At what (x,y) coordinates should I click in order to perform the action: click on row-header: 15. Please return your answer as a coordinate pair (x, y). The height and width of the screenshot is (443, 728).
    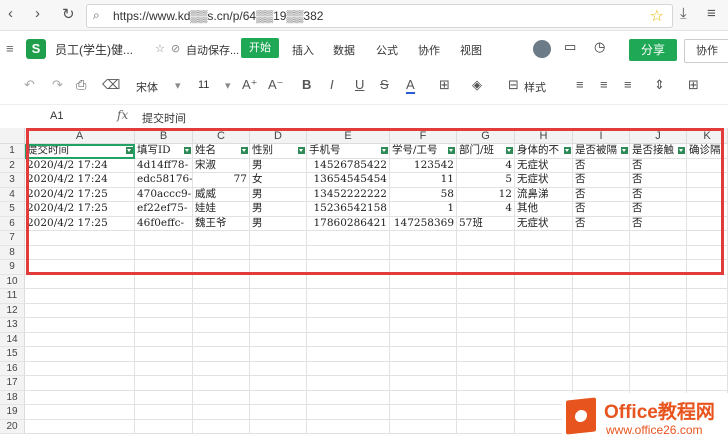
    Looking at the image, I should click on (12, 354).